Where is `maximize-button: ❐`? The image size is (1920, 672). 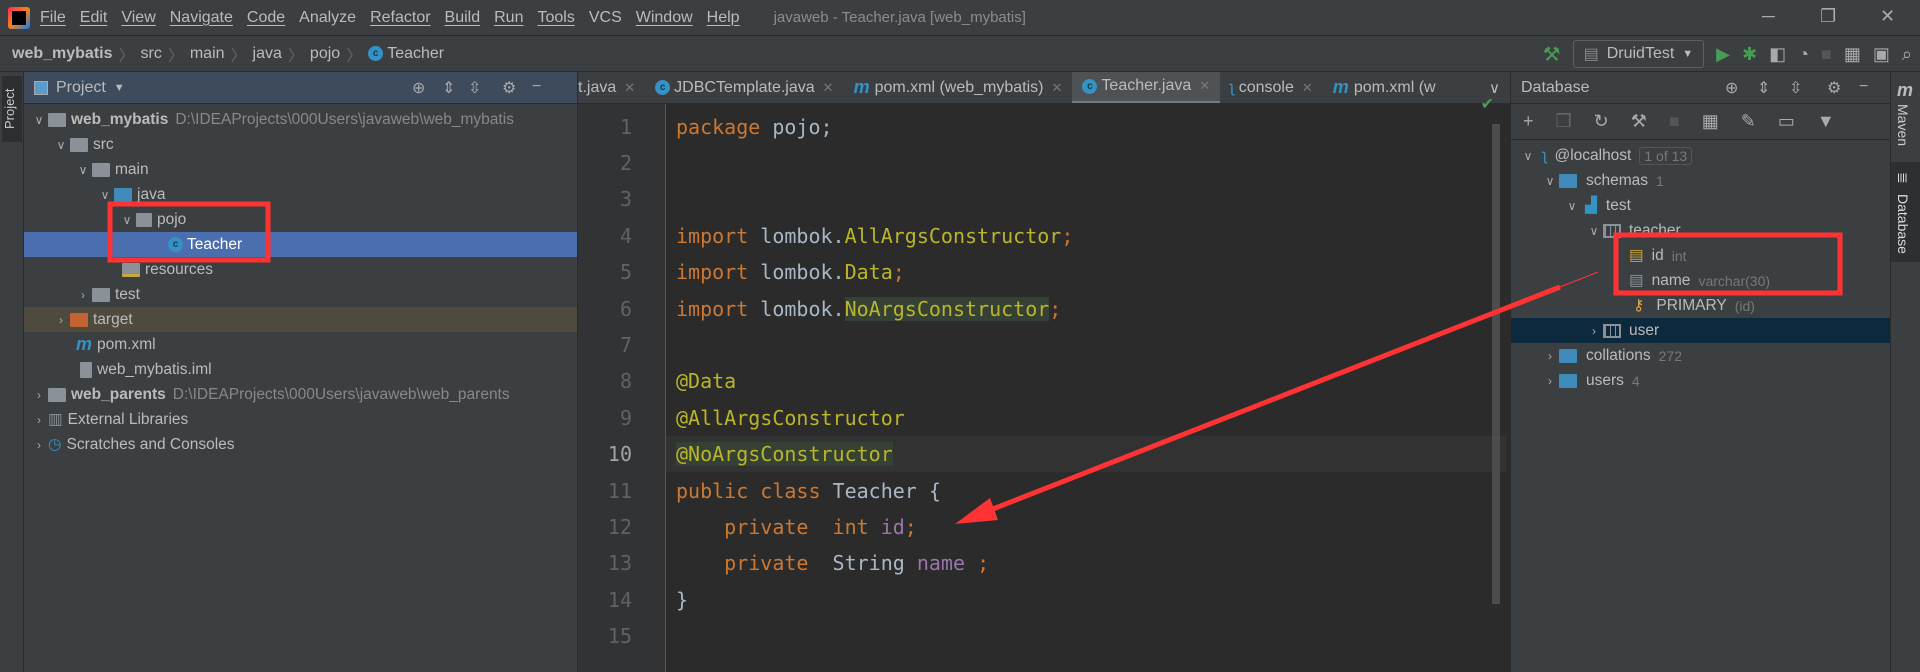
maximize-button: ❐ is located at coordinates (1828, 16).